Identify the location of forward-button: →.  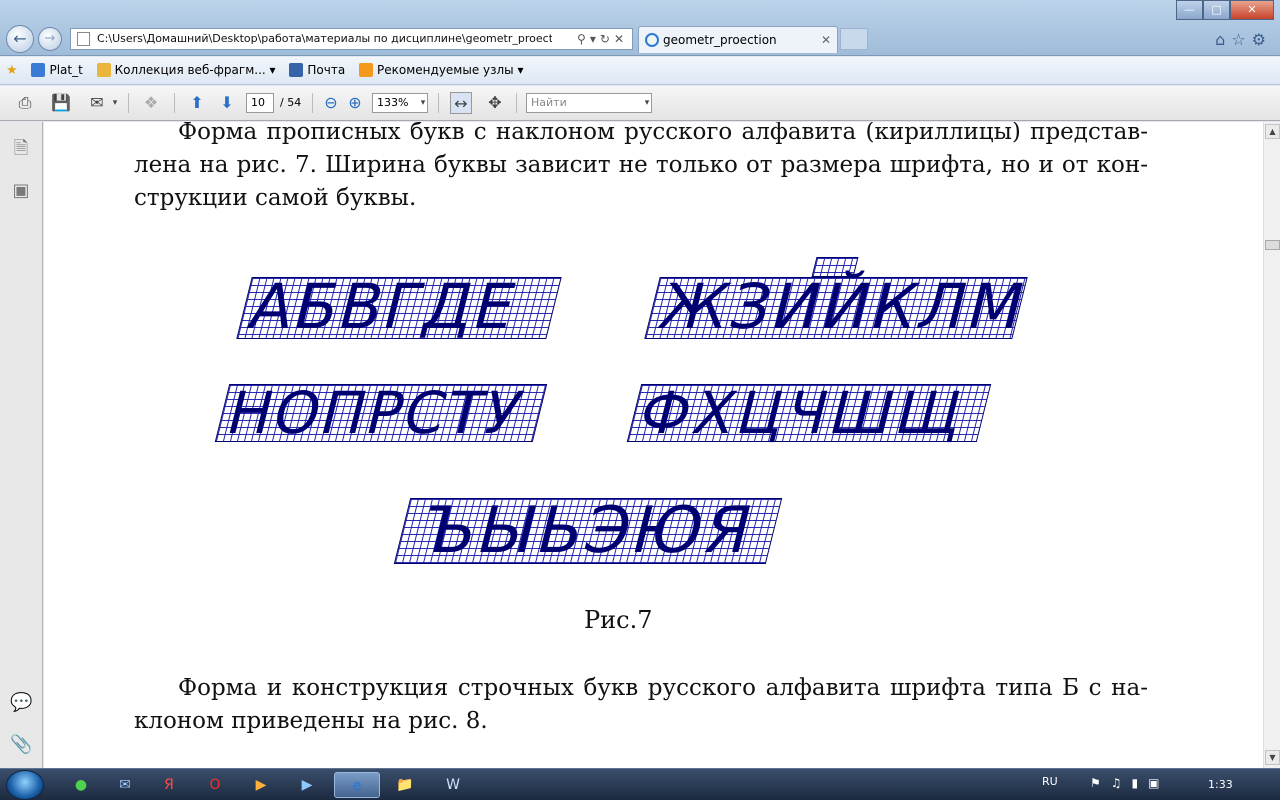
(50, 39).